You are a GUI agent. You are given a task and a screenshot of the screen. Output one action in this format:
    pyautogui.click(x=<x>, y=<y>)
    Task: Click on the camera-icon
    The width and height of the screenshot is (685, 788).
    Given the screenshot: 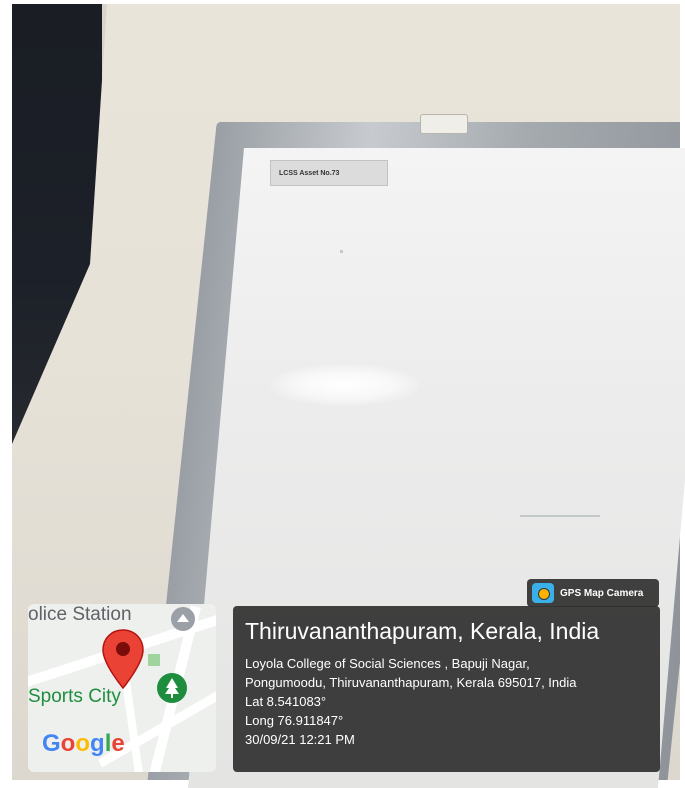 What is the action you would take?
    pyautogui.click(x=543, y=593)
    